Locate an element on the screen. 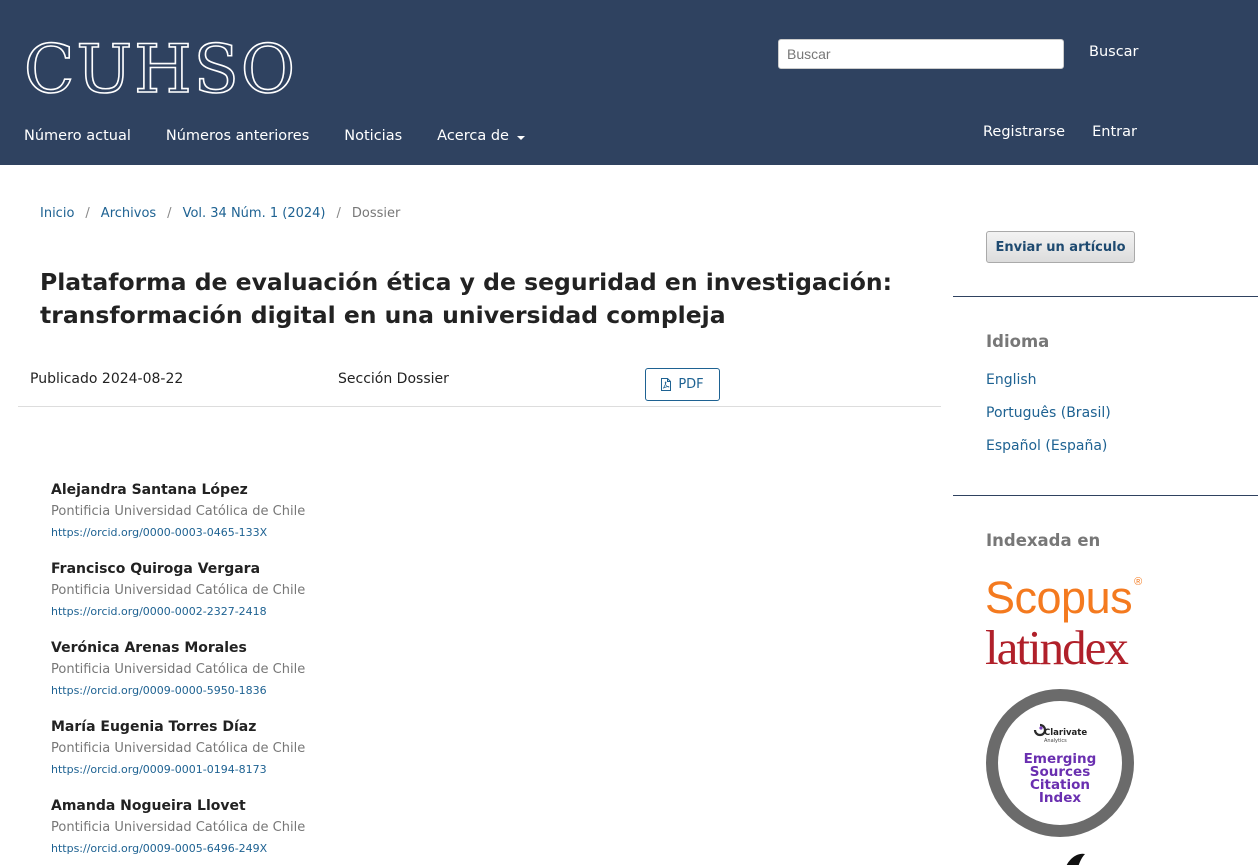  author-name: María Eugenia Torres Díaz is located at coordinates (154, 727).